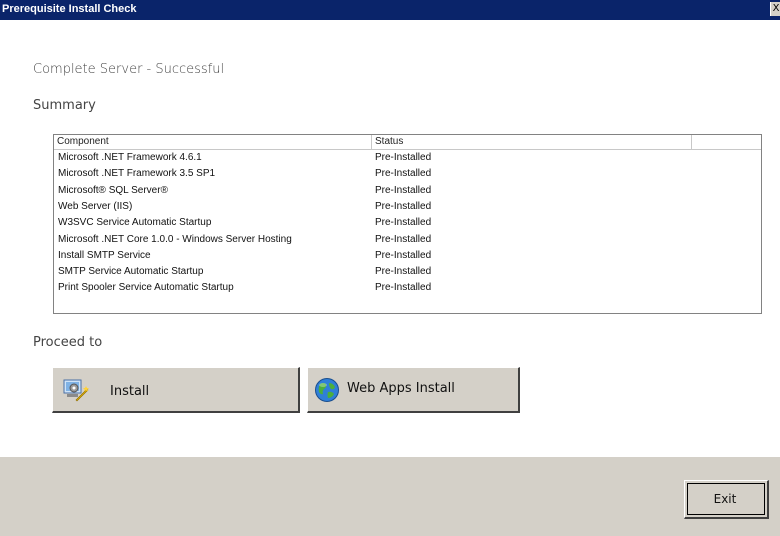 The image size is (780, 536). Describe the element at coordinates (401, 388) in the screenshot. I see `web-apps-install-button-label: Web Apps Install` at that location.